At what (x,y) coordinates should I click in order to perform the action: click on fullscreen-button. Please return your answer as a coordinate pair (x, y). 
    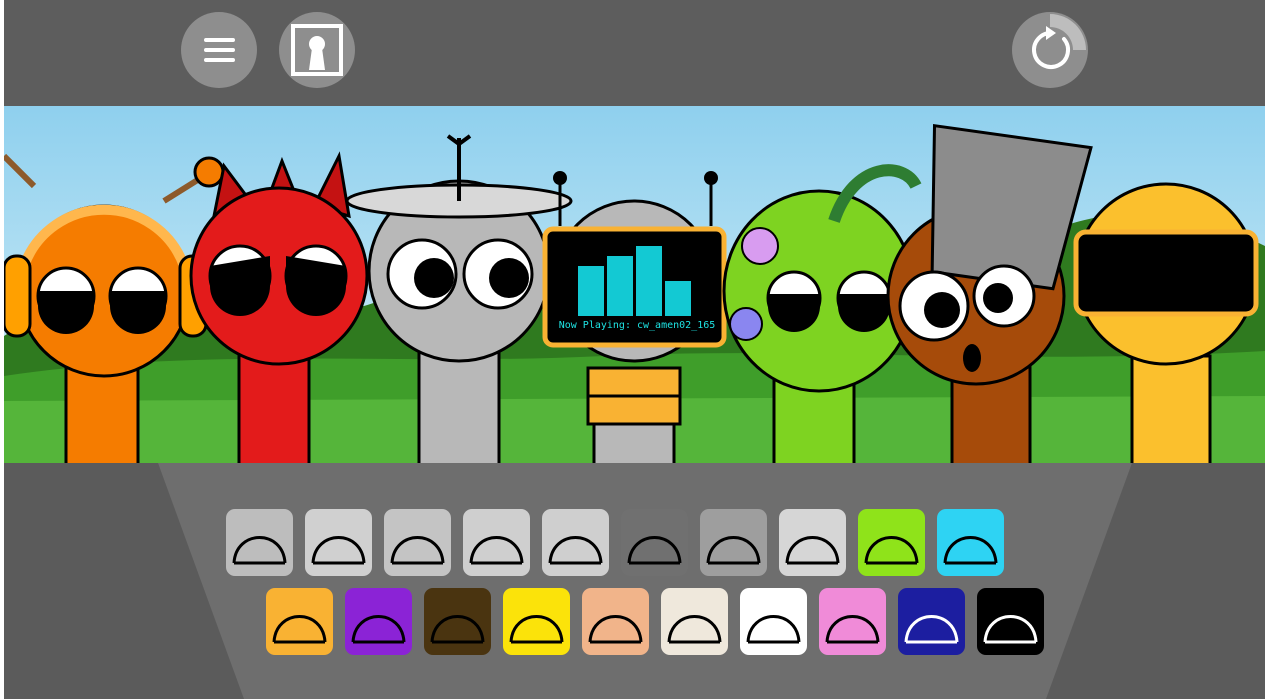
    Looking at the image, I should click on (317, 50).